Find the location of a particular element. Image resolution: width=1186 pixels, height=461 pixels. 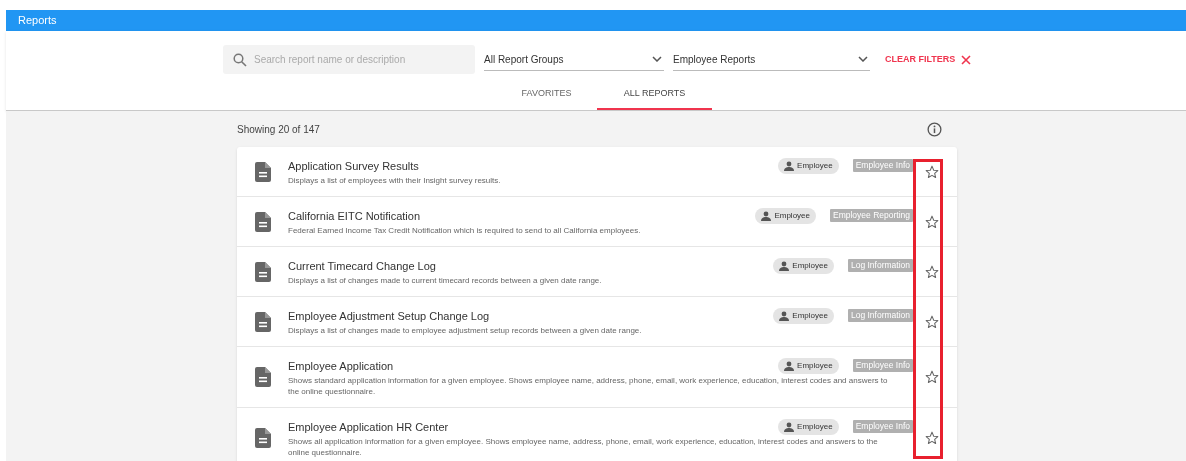

page-title: Reports is located at coordinates (37, 21).